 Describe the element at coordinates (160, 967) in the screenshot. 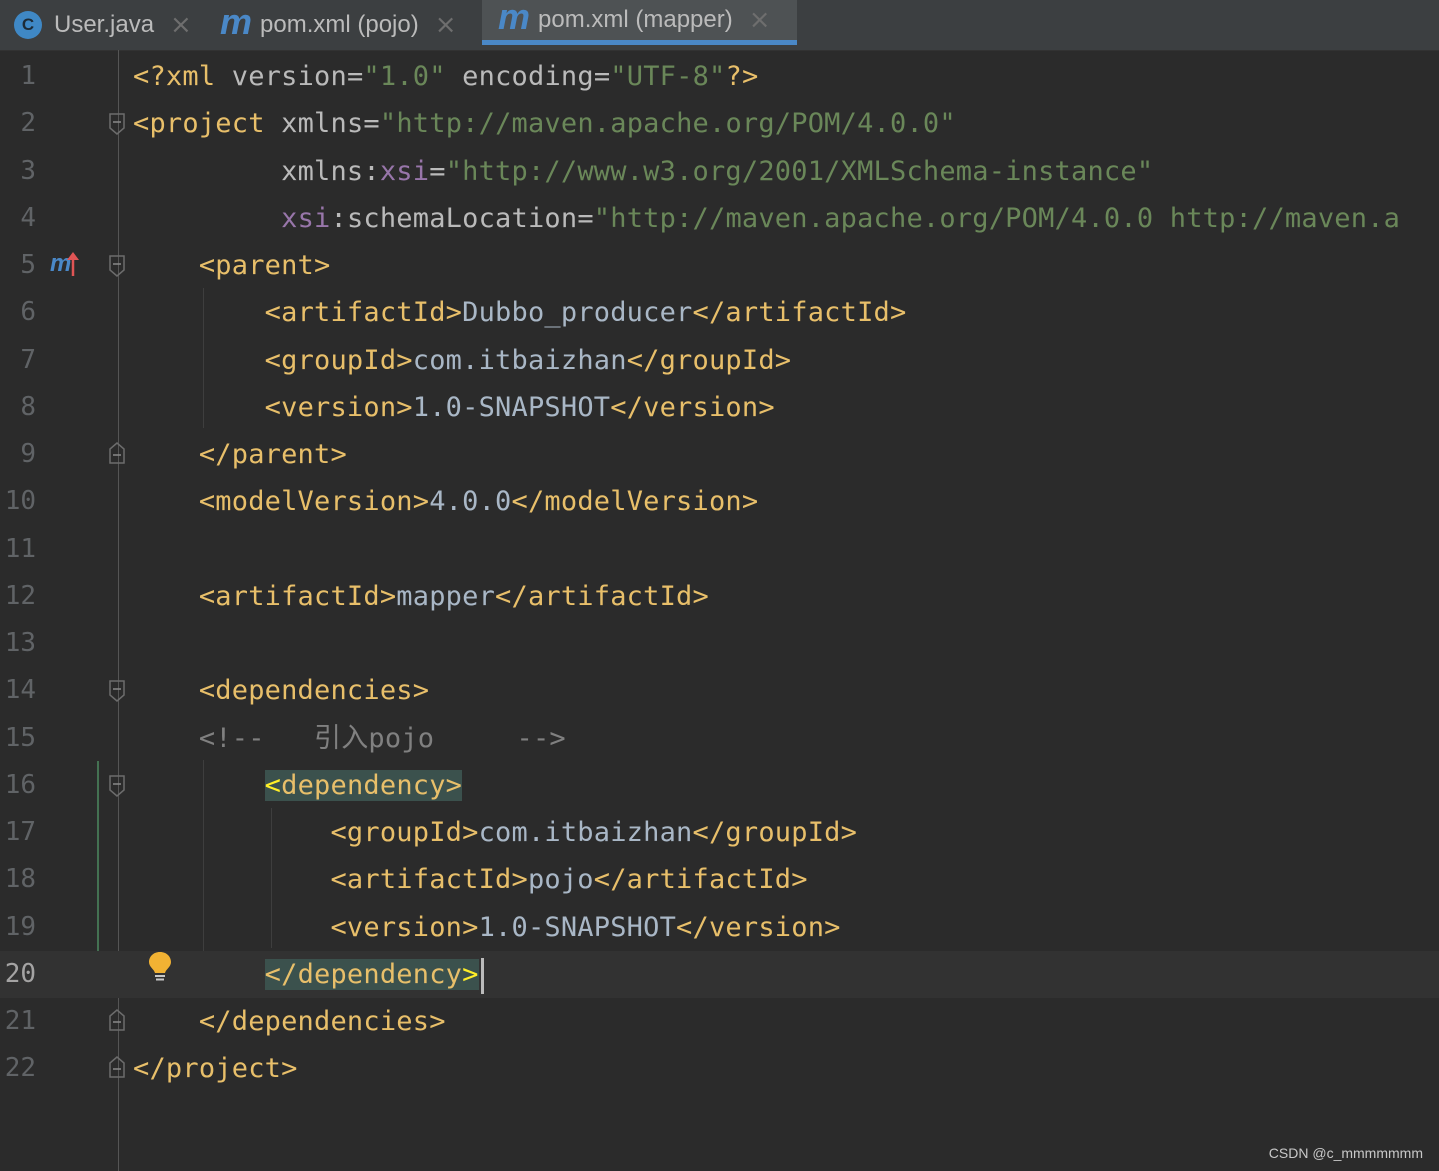

I see `lightbulb-icon` at that location.